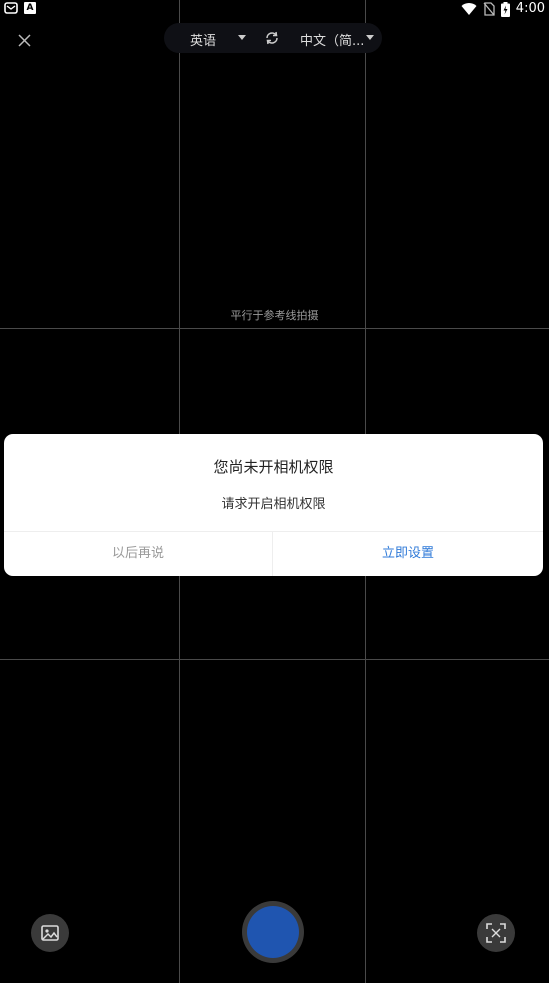 The image size is (549, 983). I want to click on no-sim-icon, so click(489, 9).